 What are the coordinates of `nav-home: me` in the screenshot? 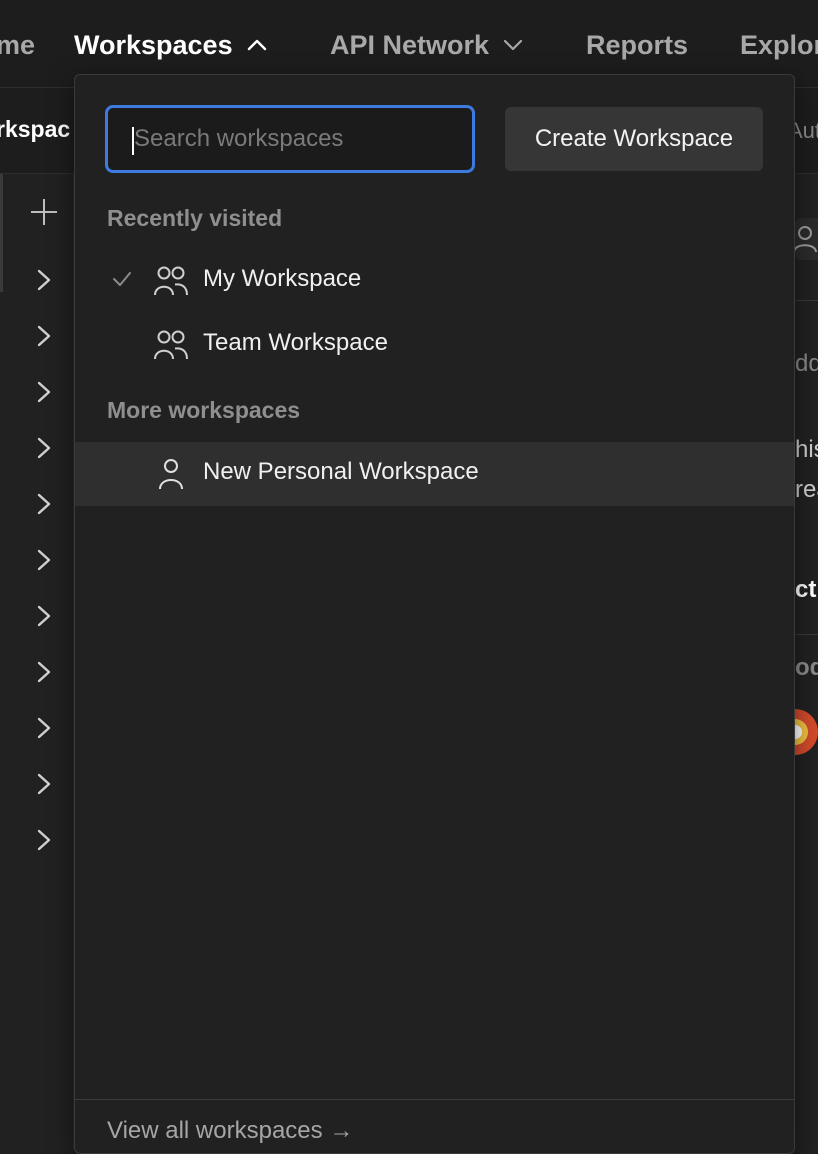 It's located at (17, 45).